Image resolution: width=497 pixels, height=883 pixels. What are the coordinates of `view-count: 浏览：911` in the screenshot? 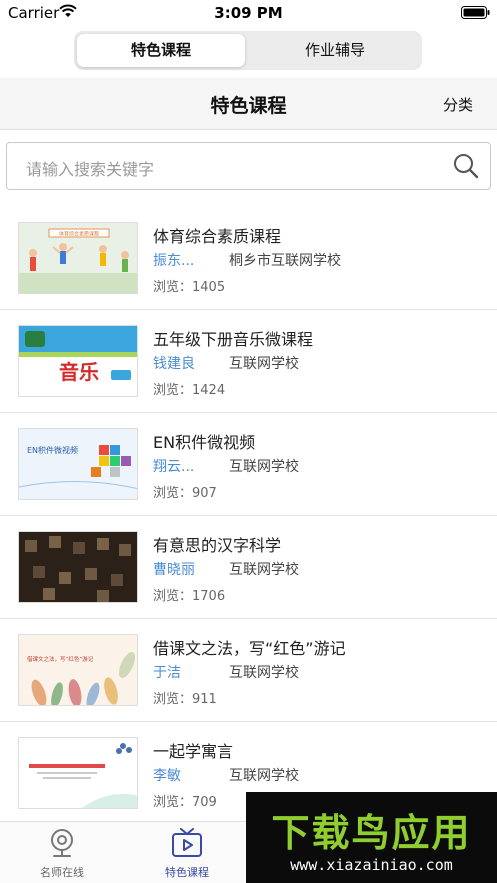 It's located at (185, 699).